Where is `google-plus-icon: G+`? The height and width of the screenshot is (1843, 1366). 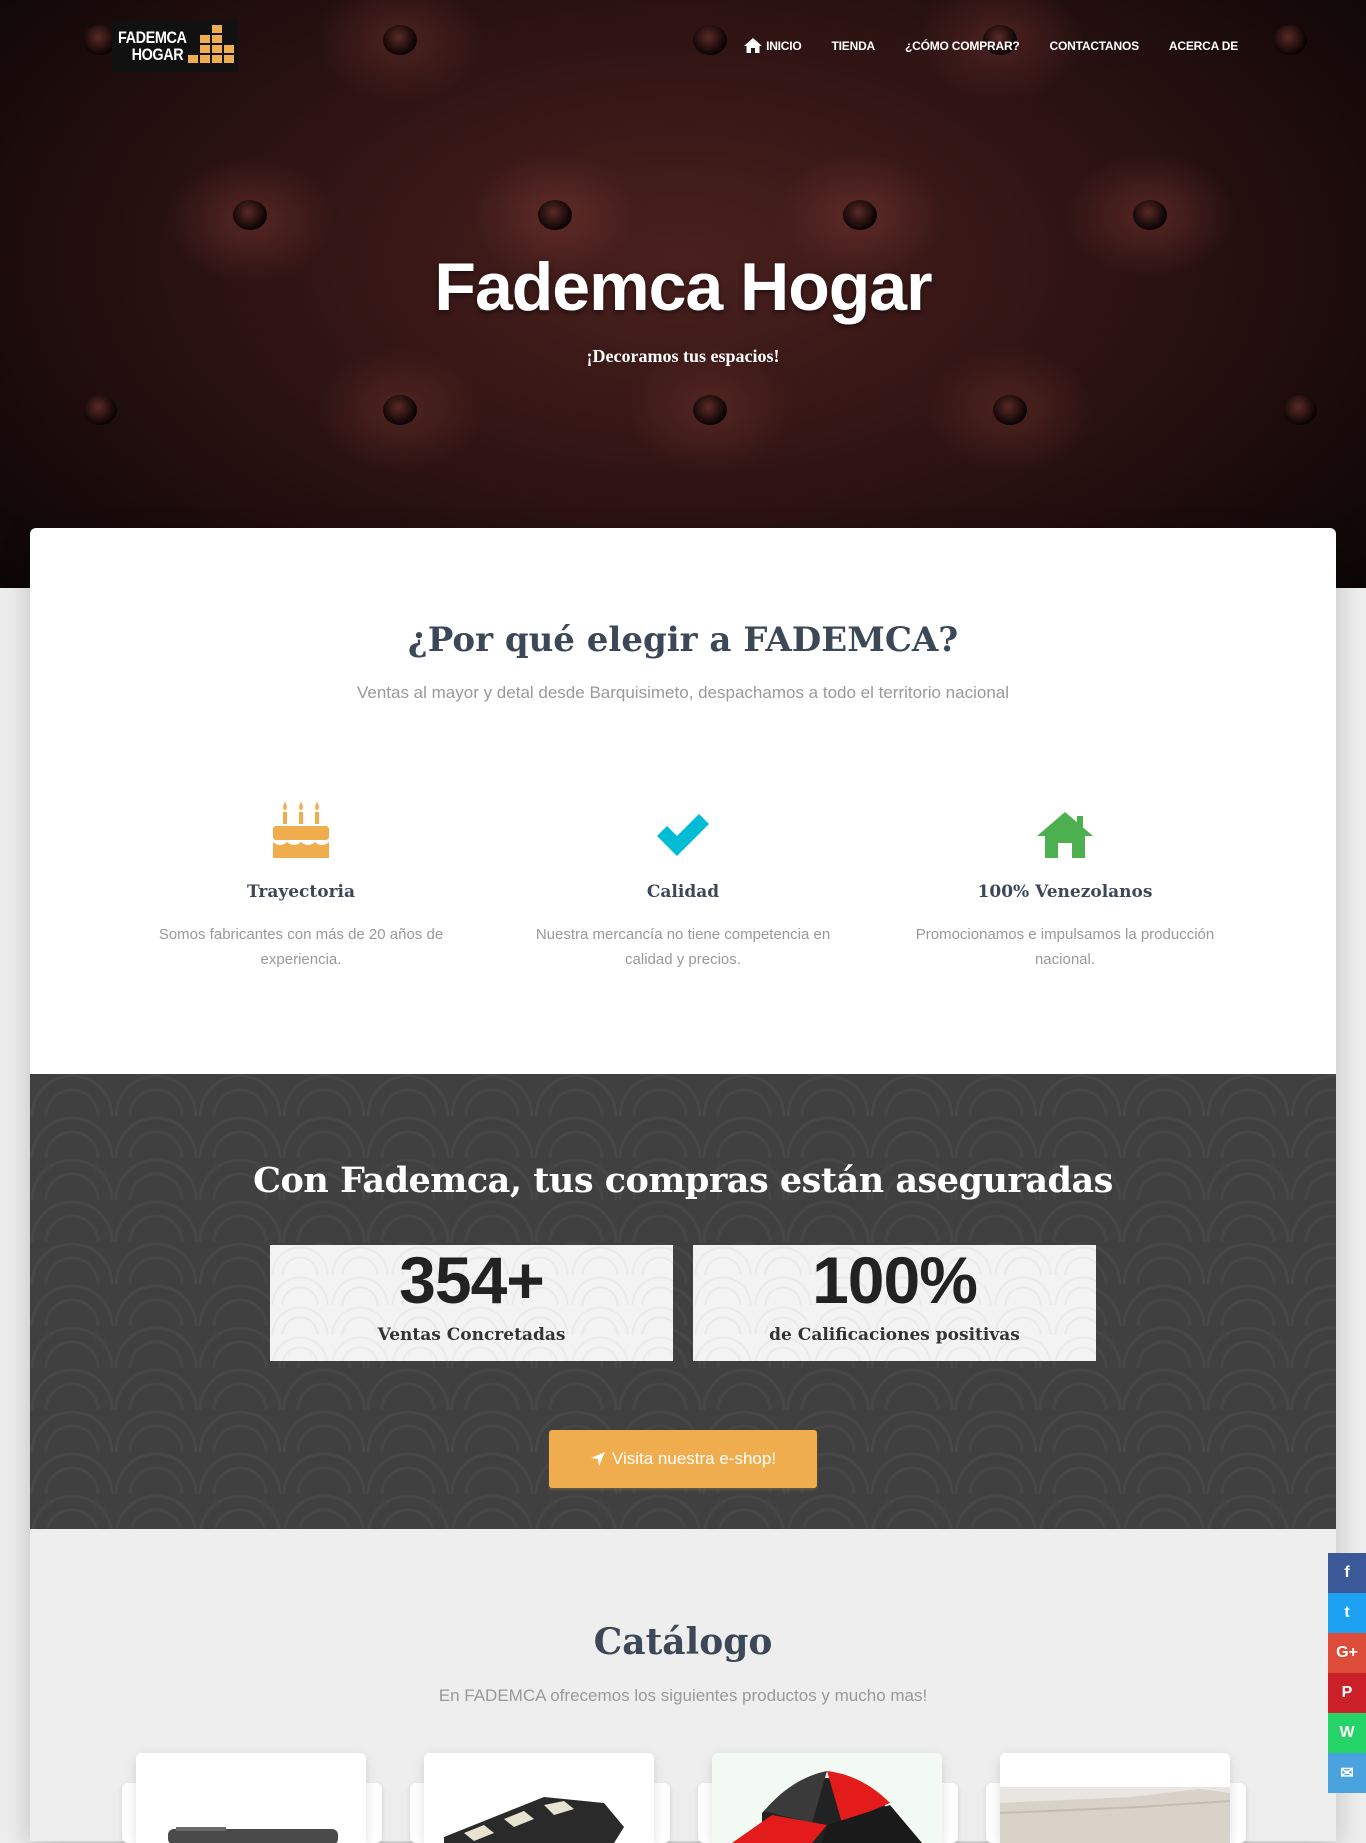 google-plus-icon: G+ is located at coordinates (1347, 1652).